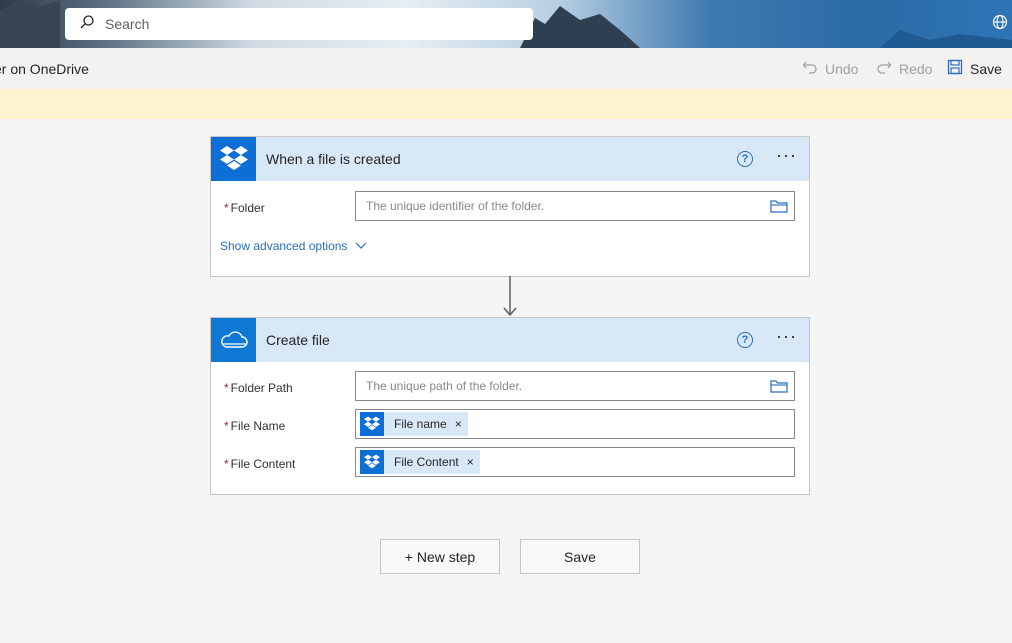  I want to click on folder-label: * Folder, so click(244, 208).